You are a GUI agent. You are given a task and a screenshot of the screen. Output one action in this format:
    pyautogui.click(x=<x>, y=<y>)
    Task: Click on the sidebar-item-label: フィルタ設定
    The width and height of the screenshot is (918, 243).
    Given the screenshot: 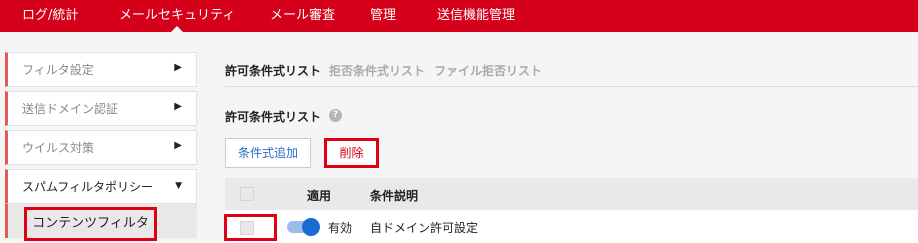 What is the action you would take?
    pyautogui.click(x=58, y=70)
    